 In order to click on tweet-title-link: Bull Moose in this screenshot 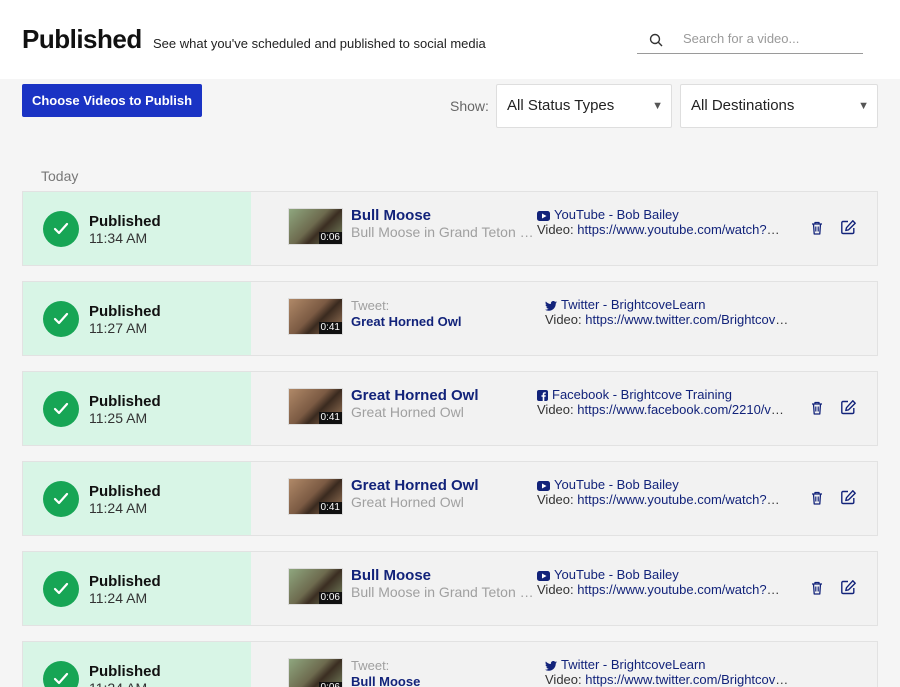, I will do `click(385, 680)`.